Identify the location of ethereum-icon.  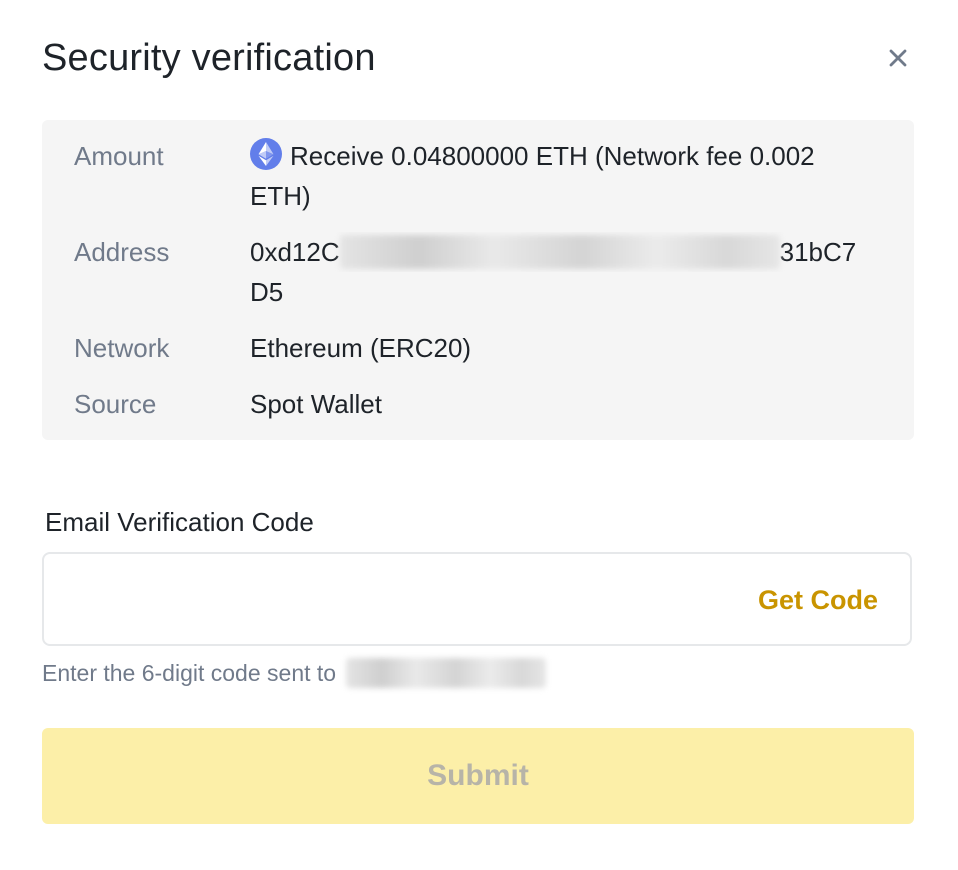
(266, 154).